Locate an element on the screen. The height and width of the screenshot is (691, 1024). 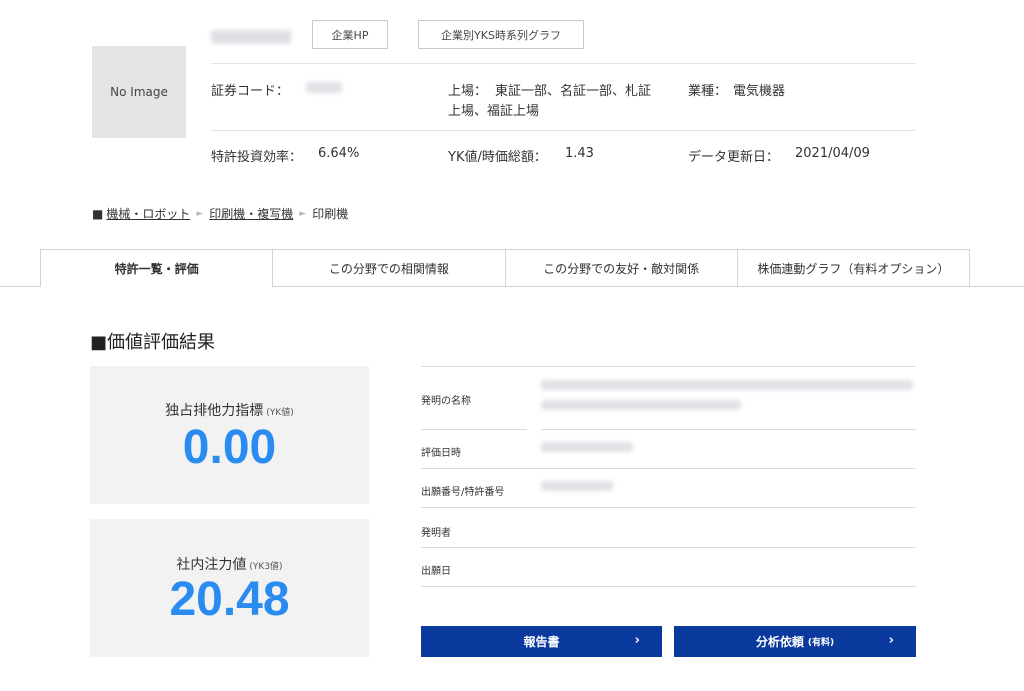
data-updated-value: 2021/04/09 is located at coordinates (832, 153).